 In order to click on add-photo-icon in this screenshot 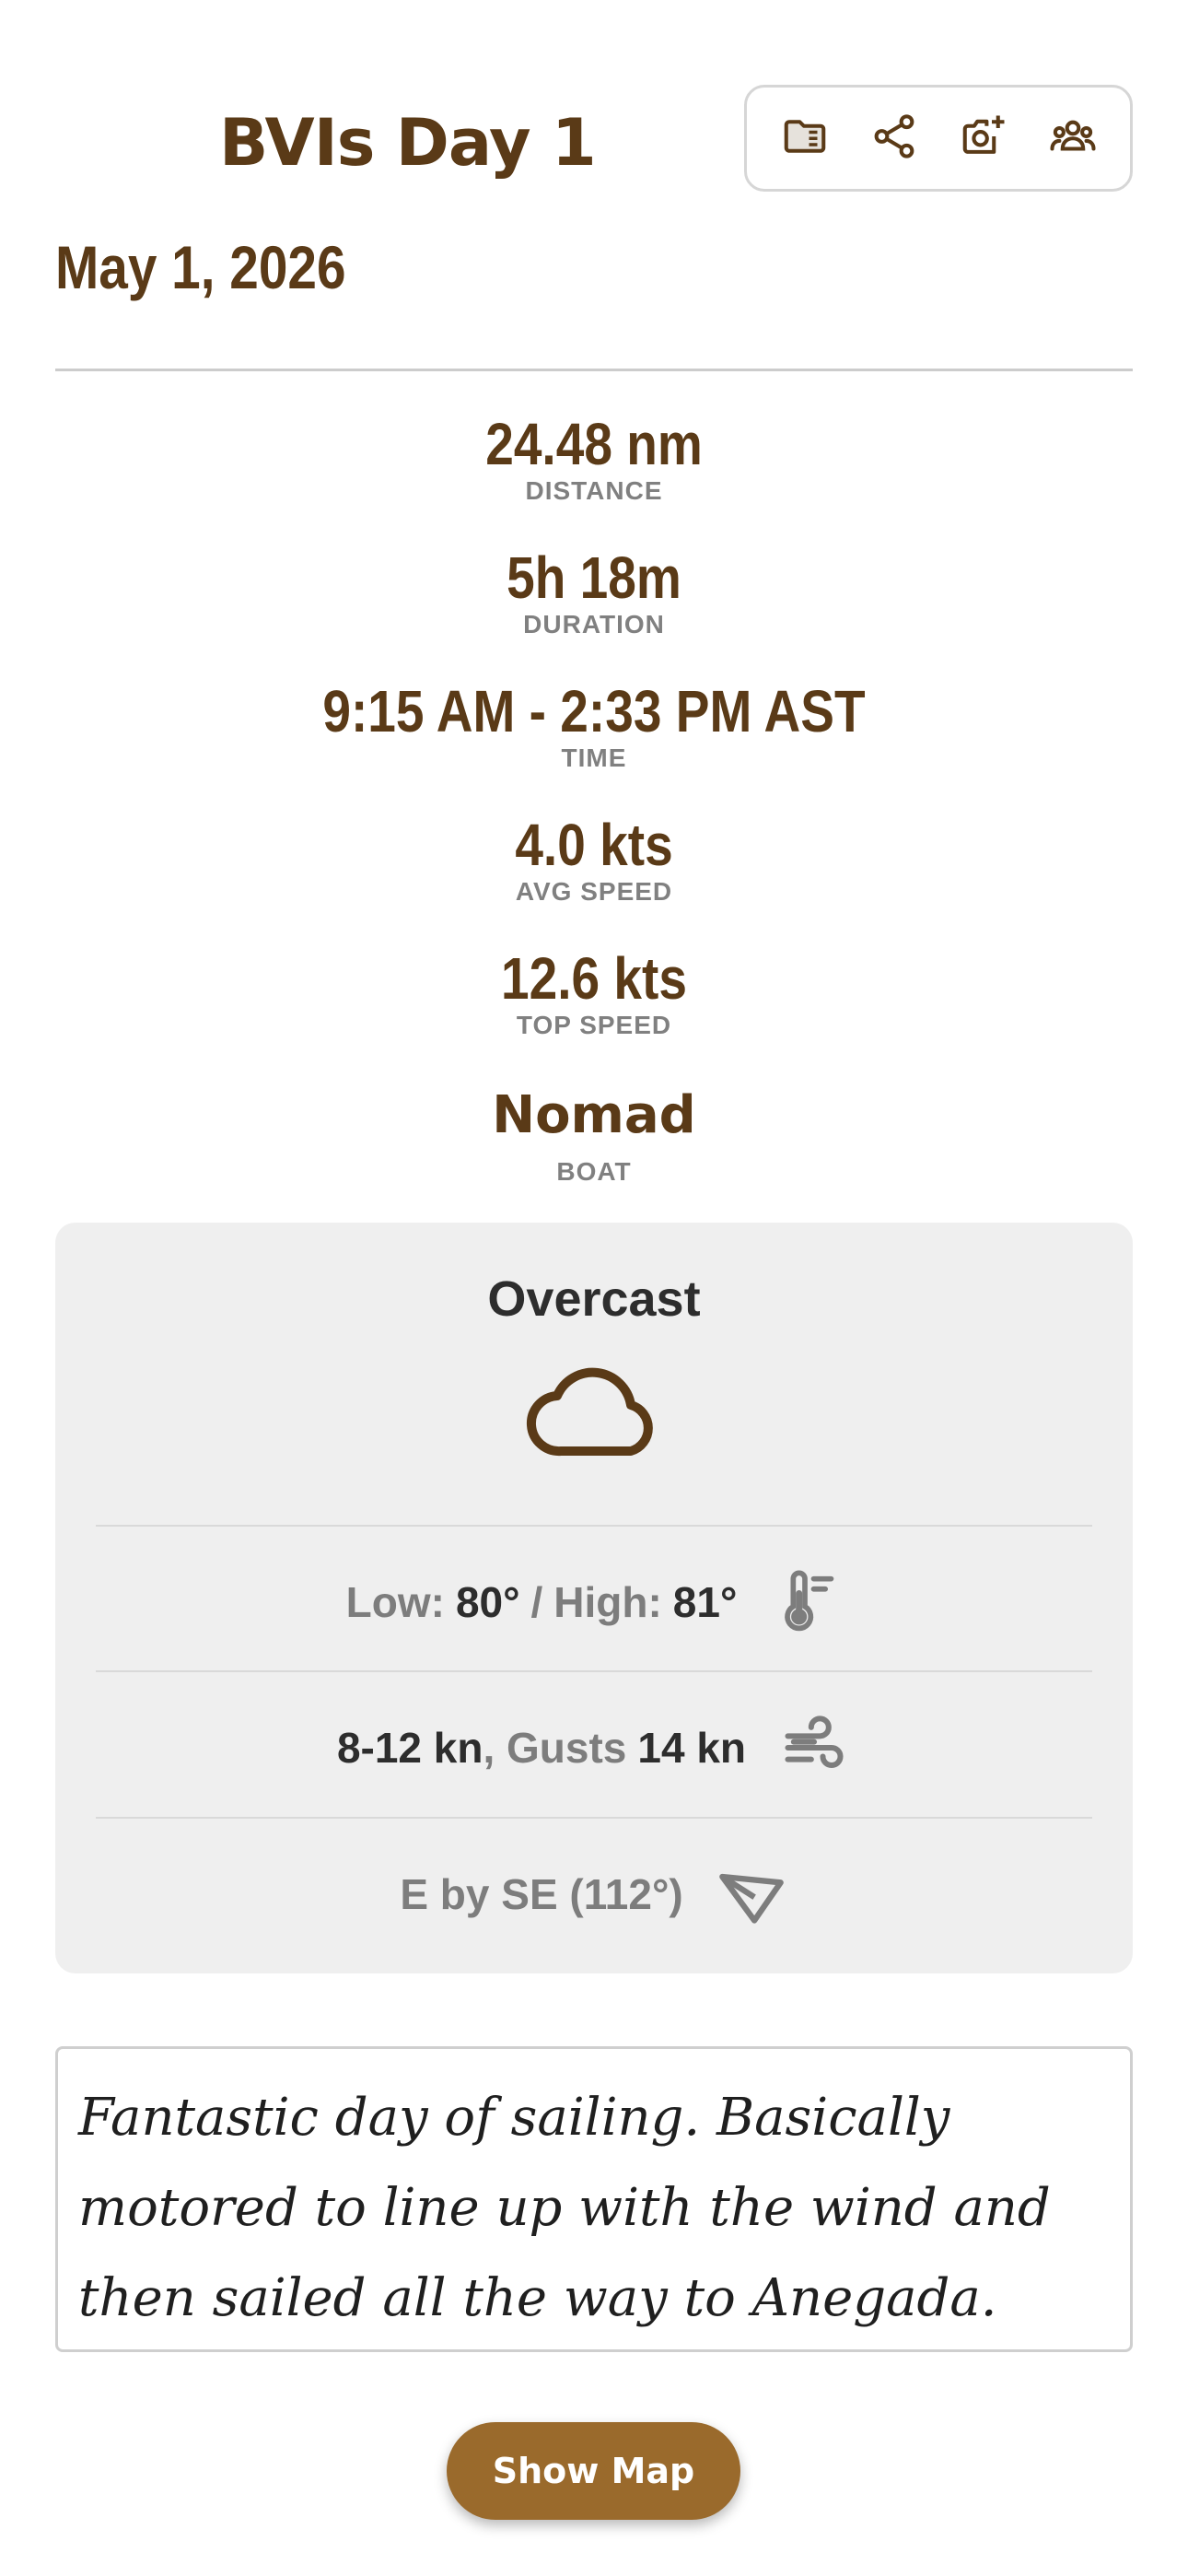, I will do `click(983, 138)`.